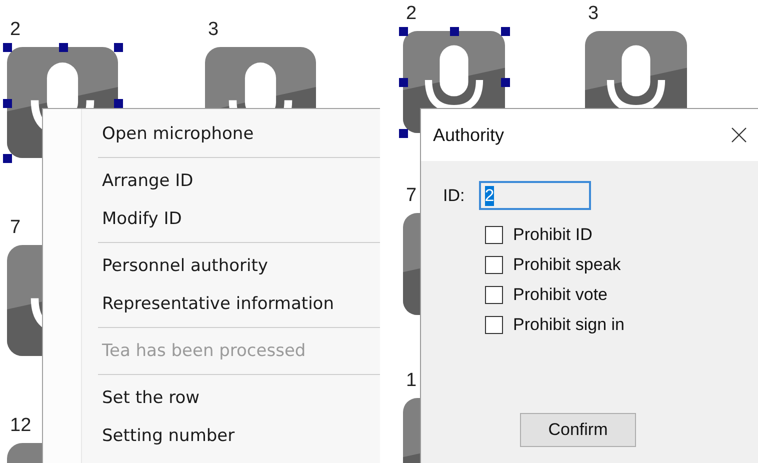 This screenshot has width=758, height=463. I want to click on close-icon, so click(739, 135).